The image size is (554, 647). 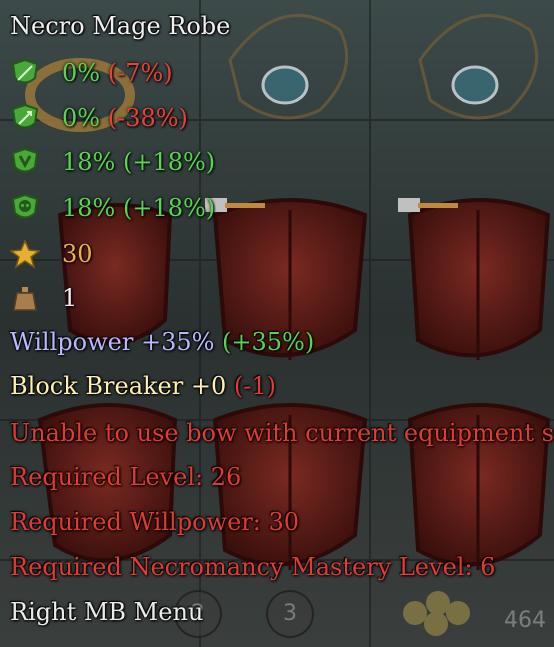 I want to click on attribute-name: Willpower, so click(x=72, y=342).